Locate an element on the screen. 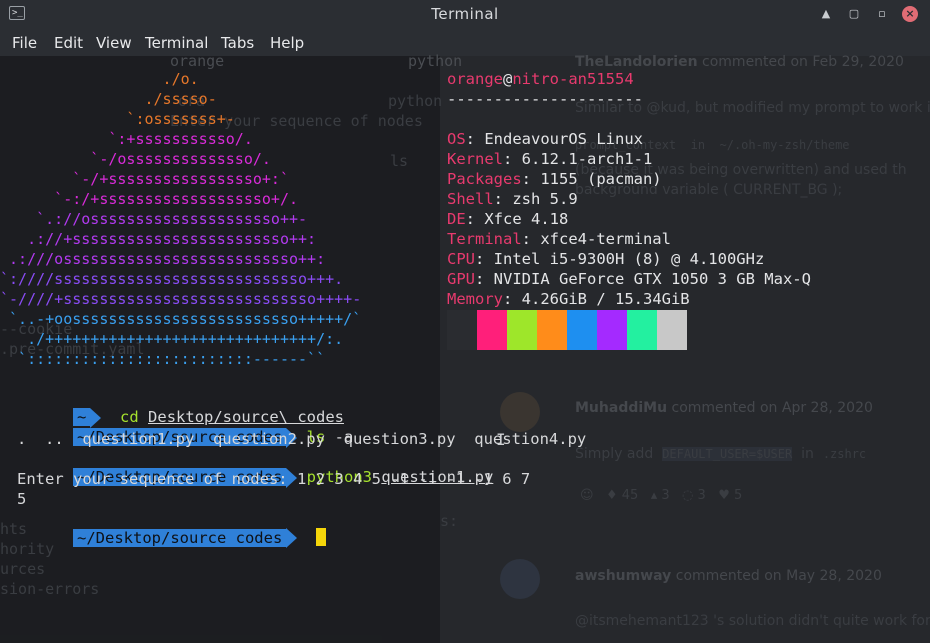 The height and width of the screenshot is (643, 930). title-bar: >_ Terminal ▲ ▢ ▫ × is located at coordinates (465, 14).